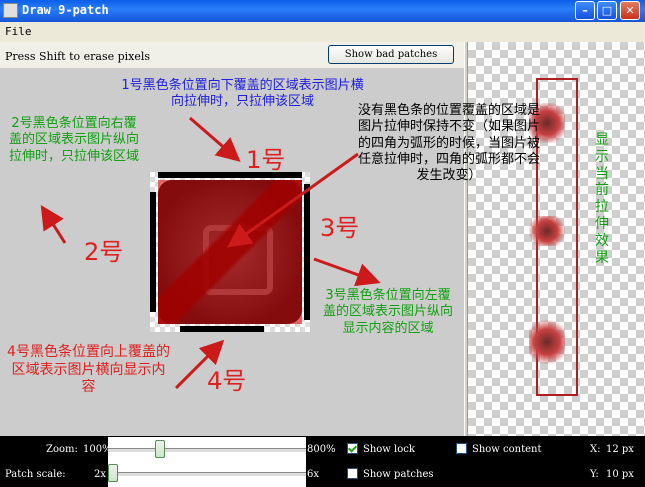  I want to click on show-bad-patches-button: Show bad patches, so click(391, 54).